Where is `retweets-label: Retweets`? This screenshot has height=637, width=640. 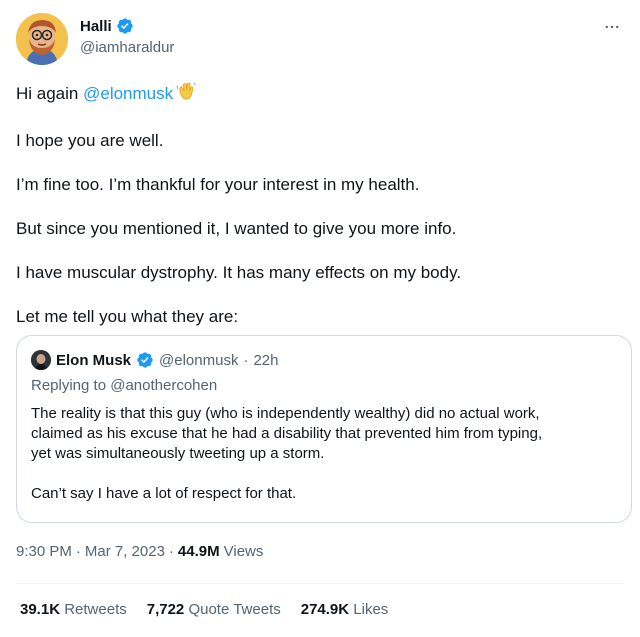
retweets-label: Retweets is located at coordinates (95, 609).